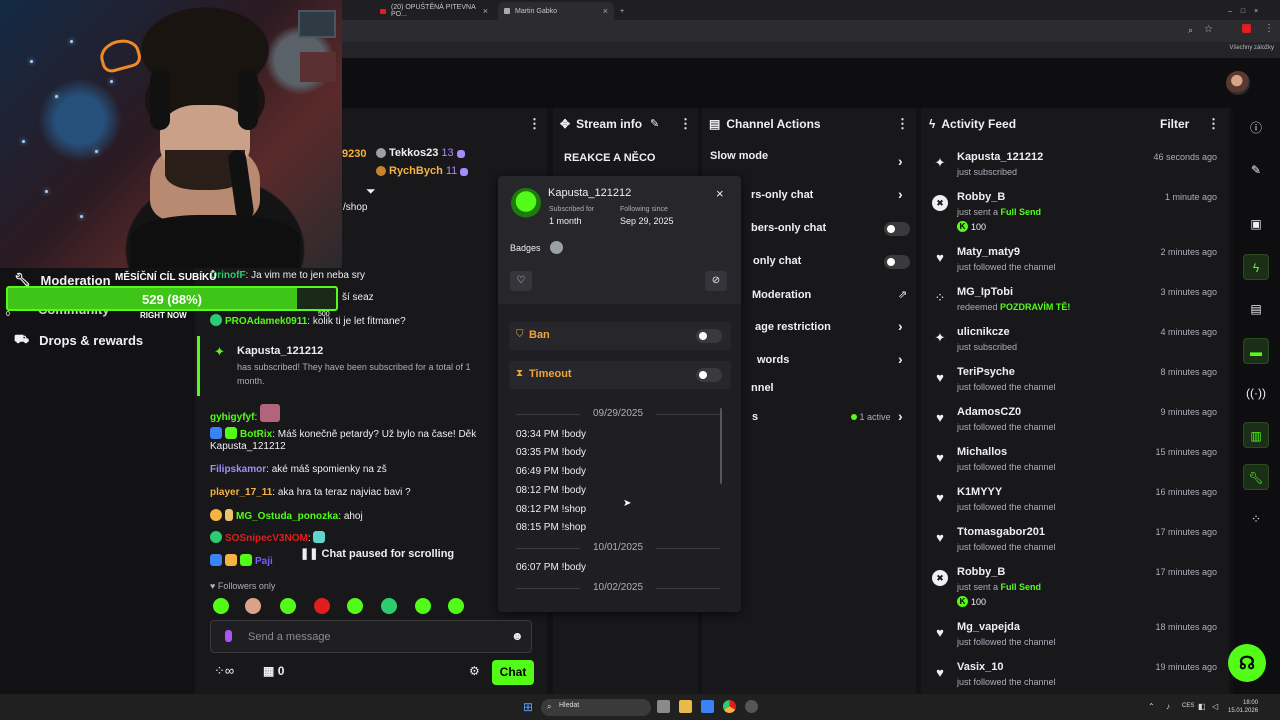  I want to click on move-icon: ✥, so click(565, 124).